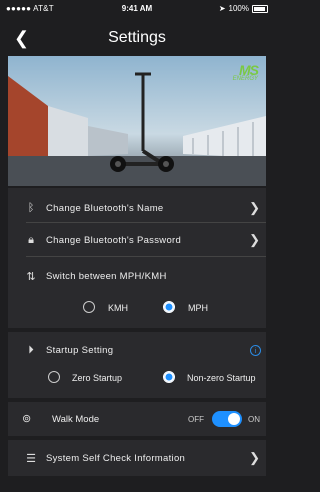 The height and width of the screenshot is (492, 320). I want to click on lock-icon: 🔒︎, so click(31, 239).